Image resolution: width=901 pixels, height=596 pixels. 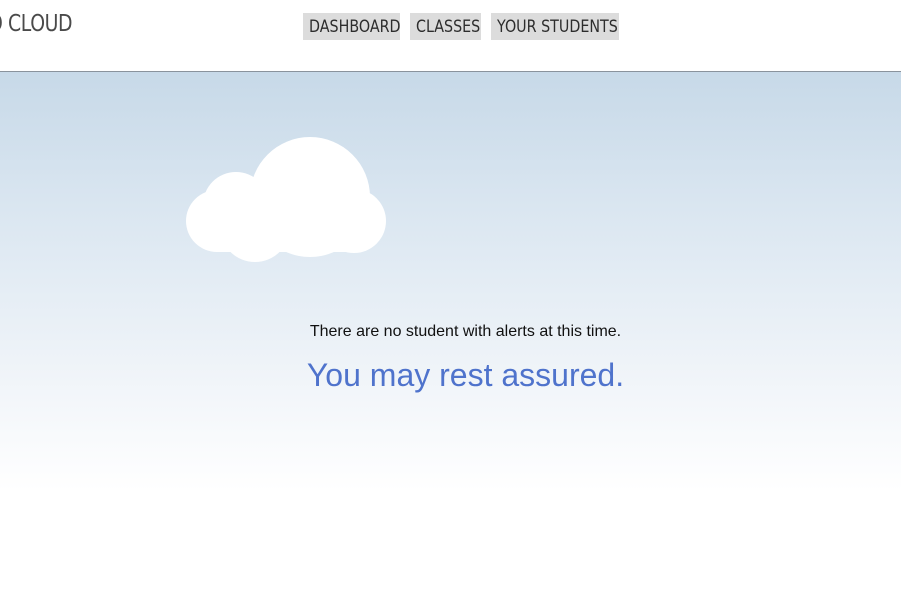 I want to click on nav-your-students-button: YOUR STUDENTS, so click(x=555, y=26).